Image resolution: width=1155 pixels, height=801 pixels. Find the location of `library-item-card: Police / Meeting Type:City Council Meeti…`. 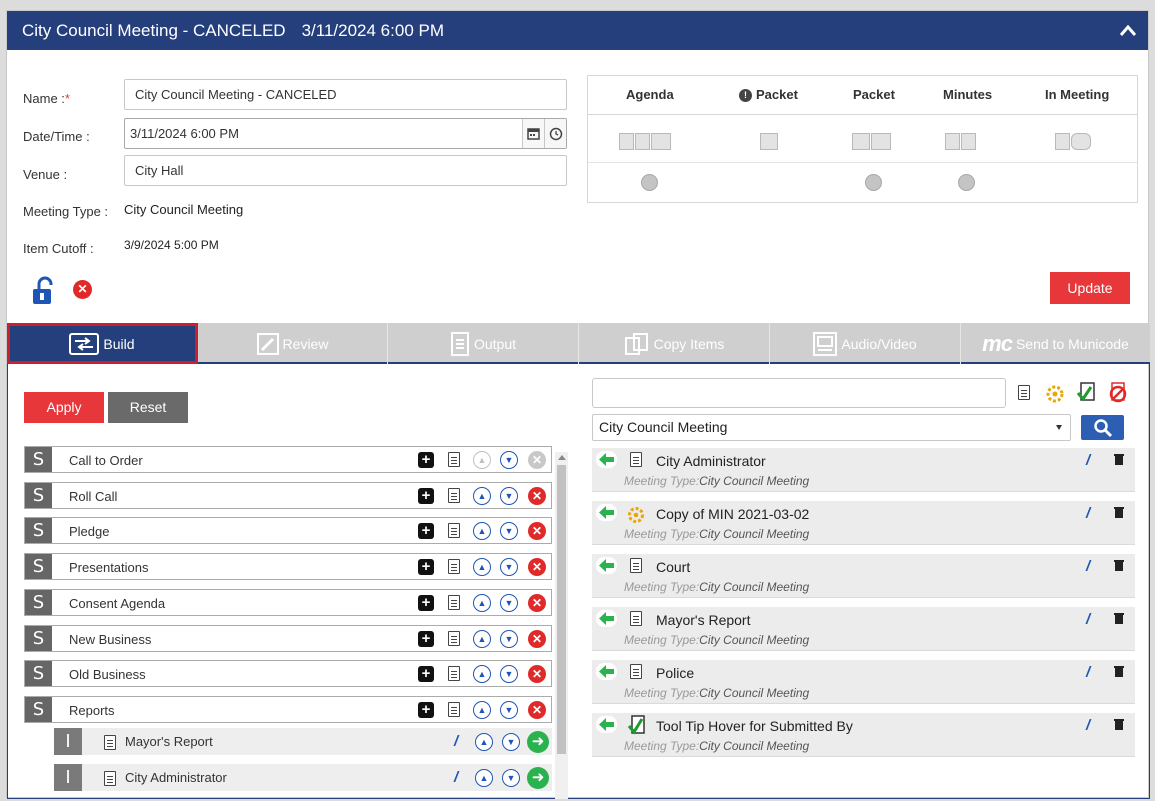

library-item-card: Police / Meeting Type:City Council Meeti… is located at coordinates (863, 682).